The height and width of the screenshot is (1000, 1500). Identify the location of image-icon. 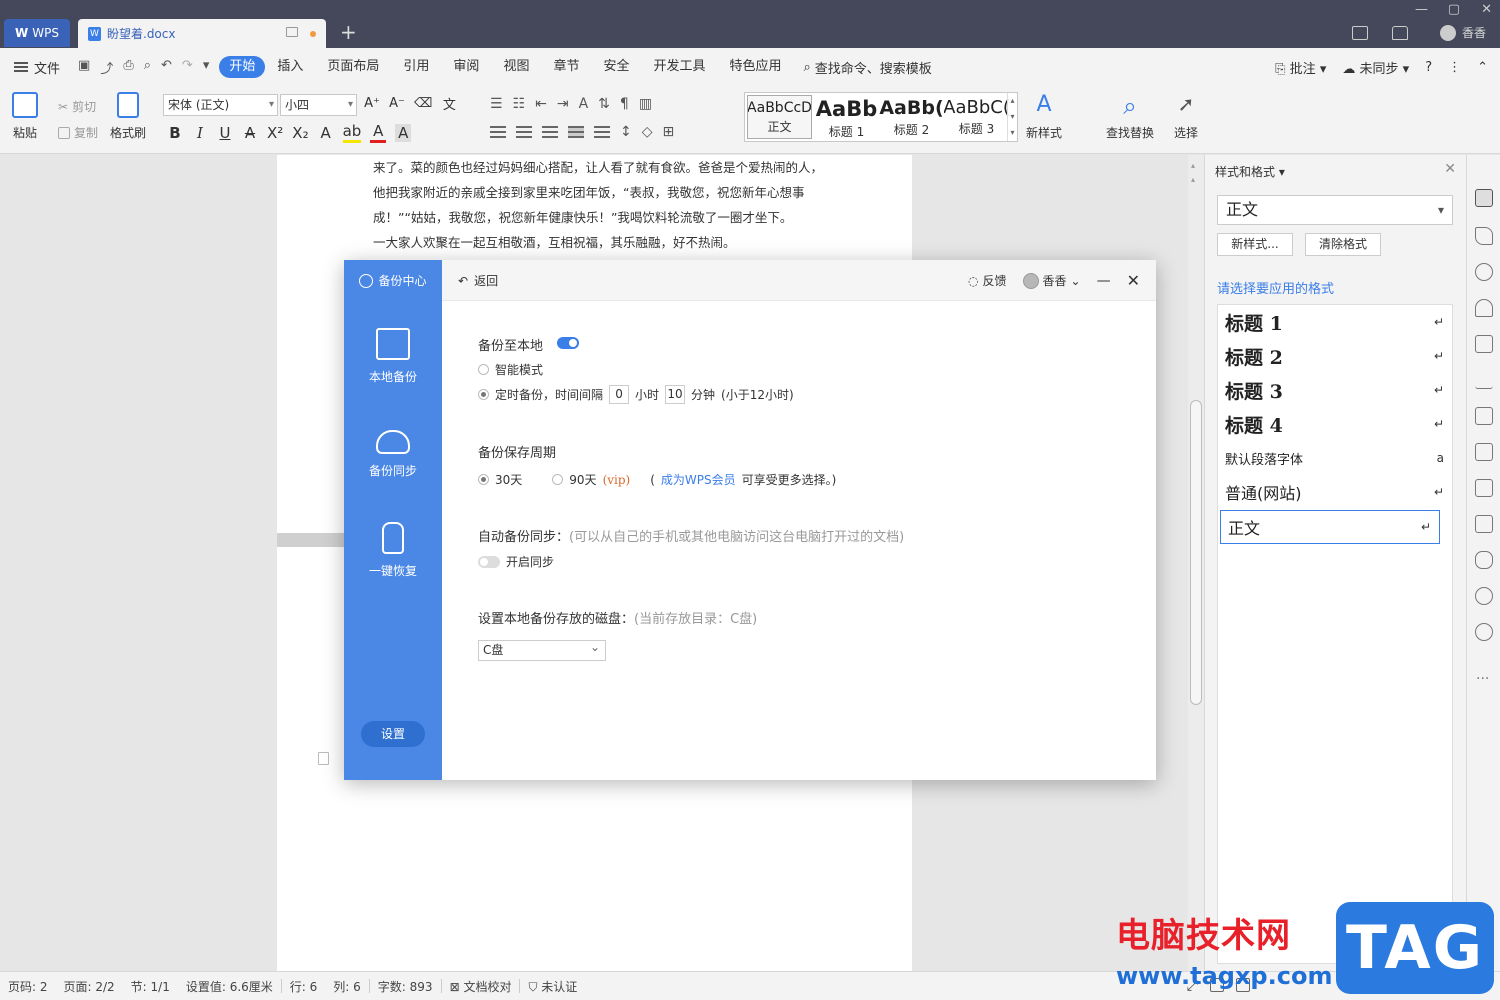
(1484, 524).